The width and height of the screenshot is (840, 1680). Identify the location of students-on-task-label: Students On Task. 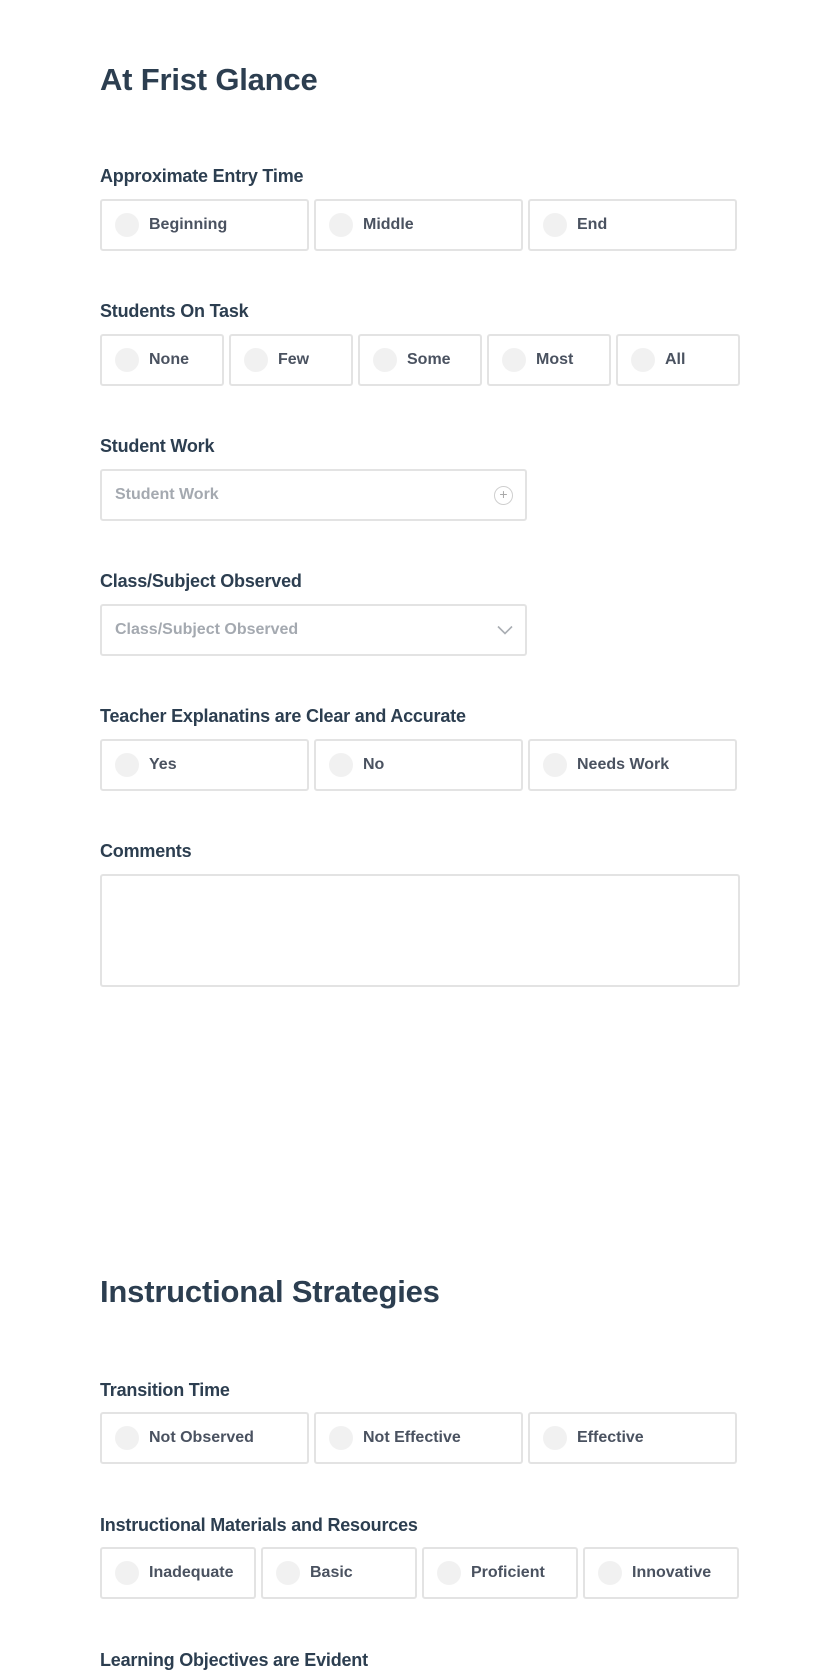
(174, 311).